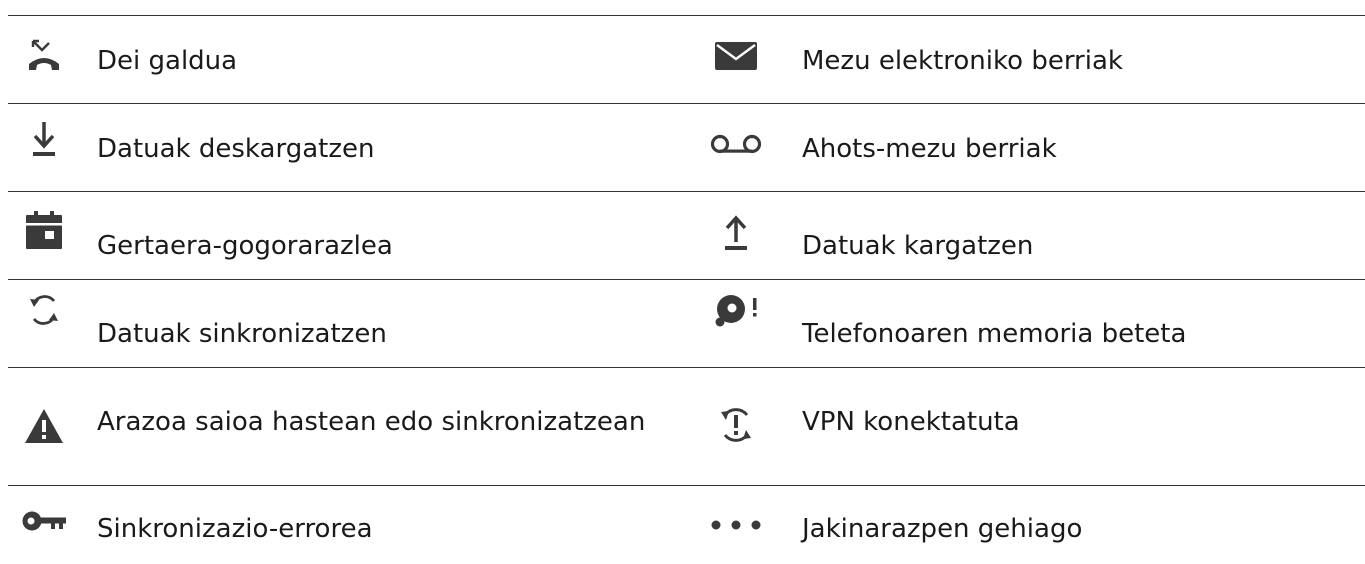 The height and width of the screenshot is (564, 1365). What do you see at coordinates (167, 61) in the screenshot?
I see `row-label: Dei galdua` at bounding box center [167, 61].